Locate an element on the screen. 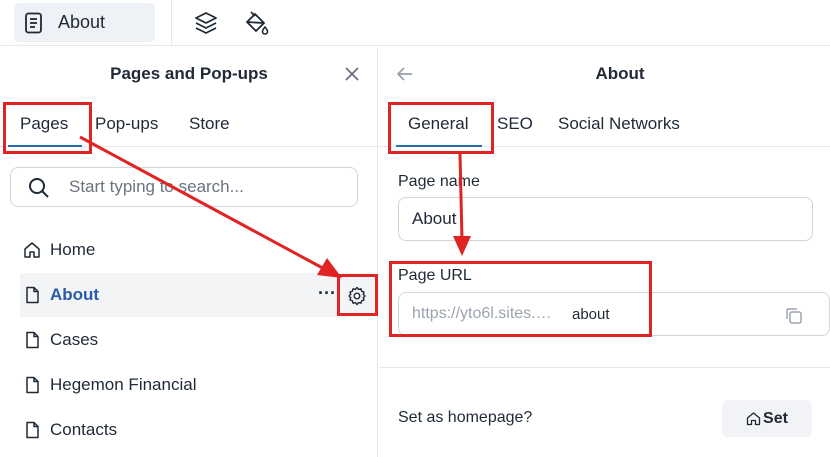 The height and width of the screenshot is (457, 830). layers-icon is located at coordinates (206, 23).